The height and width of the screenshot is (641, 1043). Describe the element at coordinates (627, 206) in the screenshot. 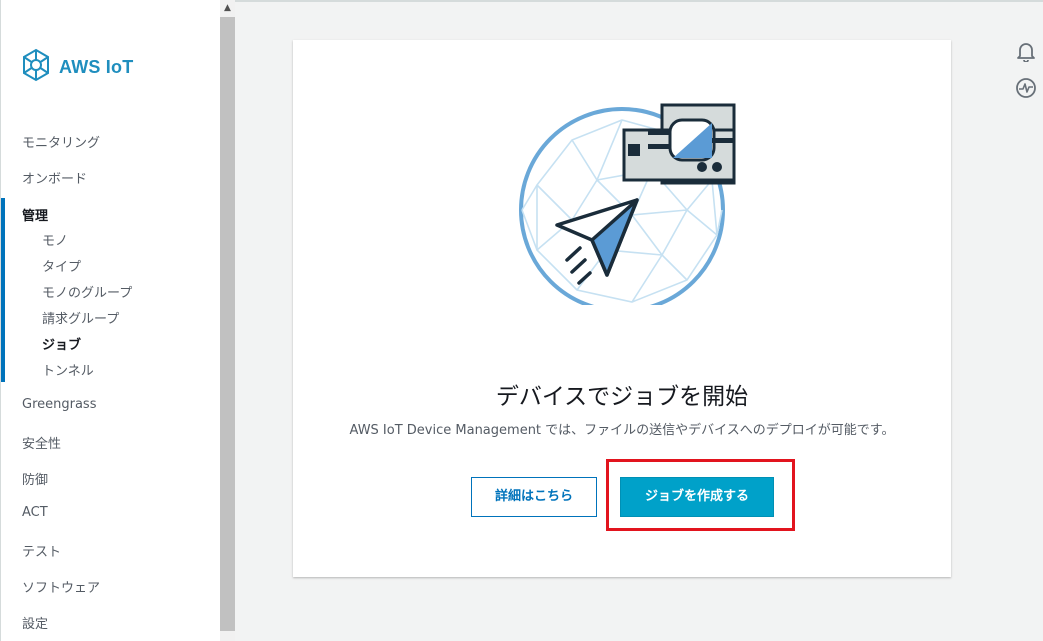

I see `jobs-illustration` at that location.